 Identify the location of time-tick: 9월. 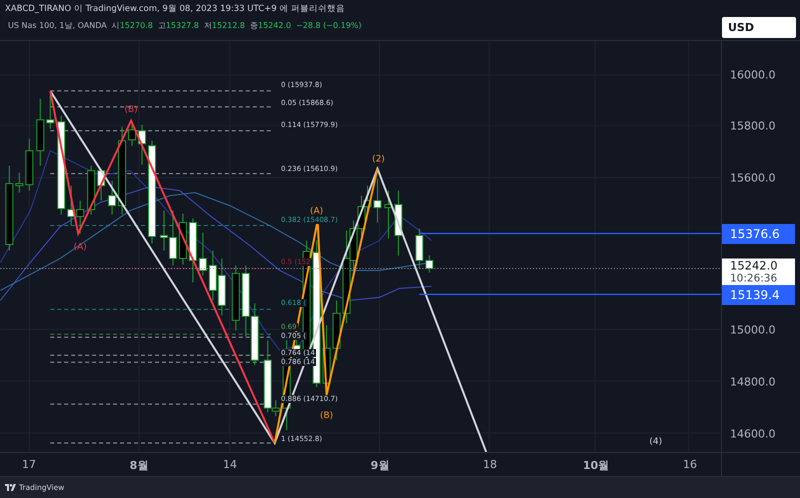
(380, 465).